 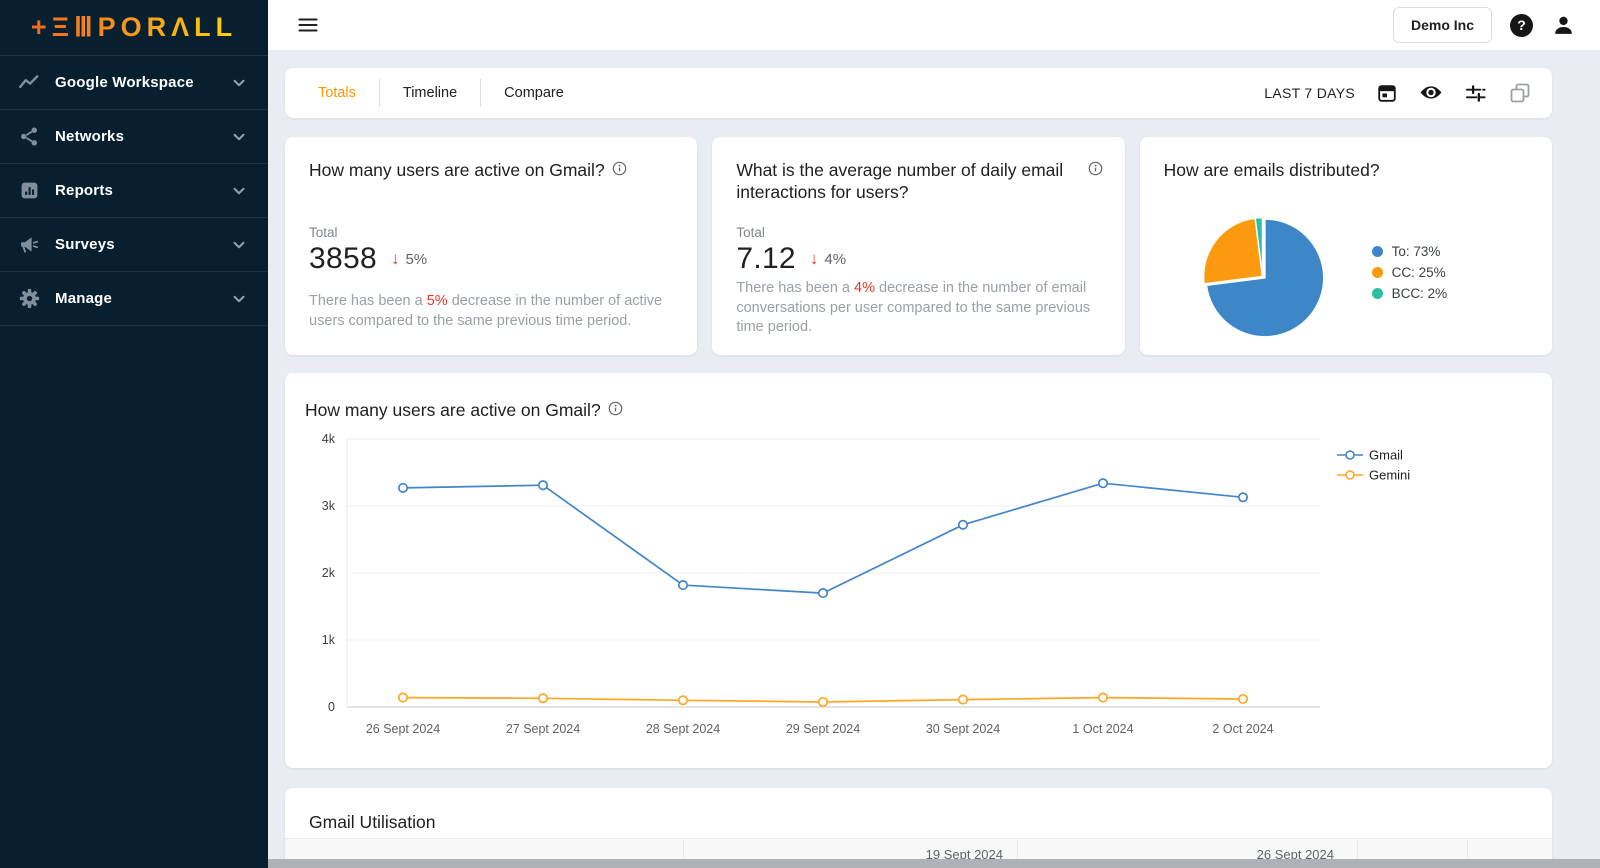 I want to click on horizontal-scrollbar, so click(x=934, y=863).